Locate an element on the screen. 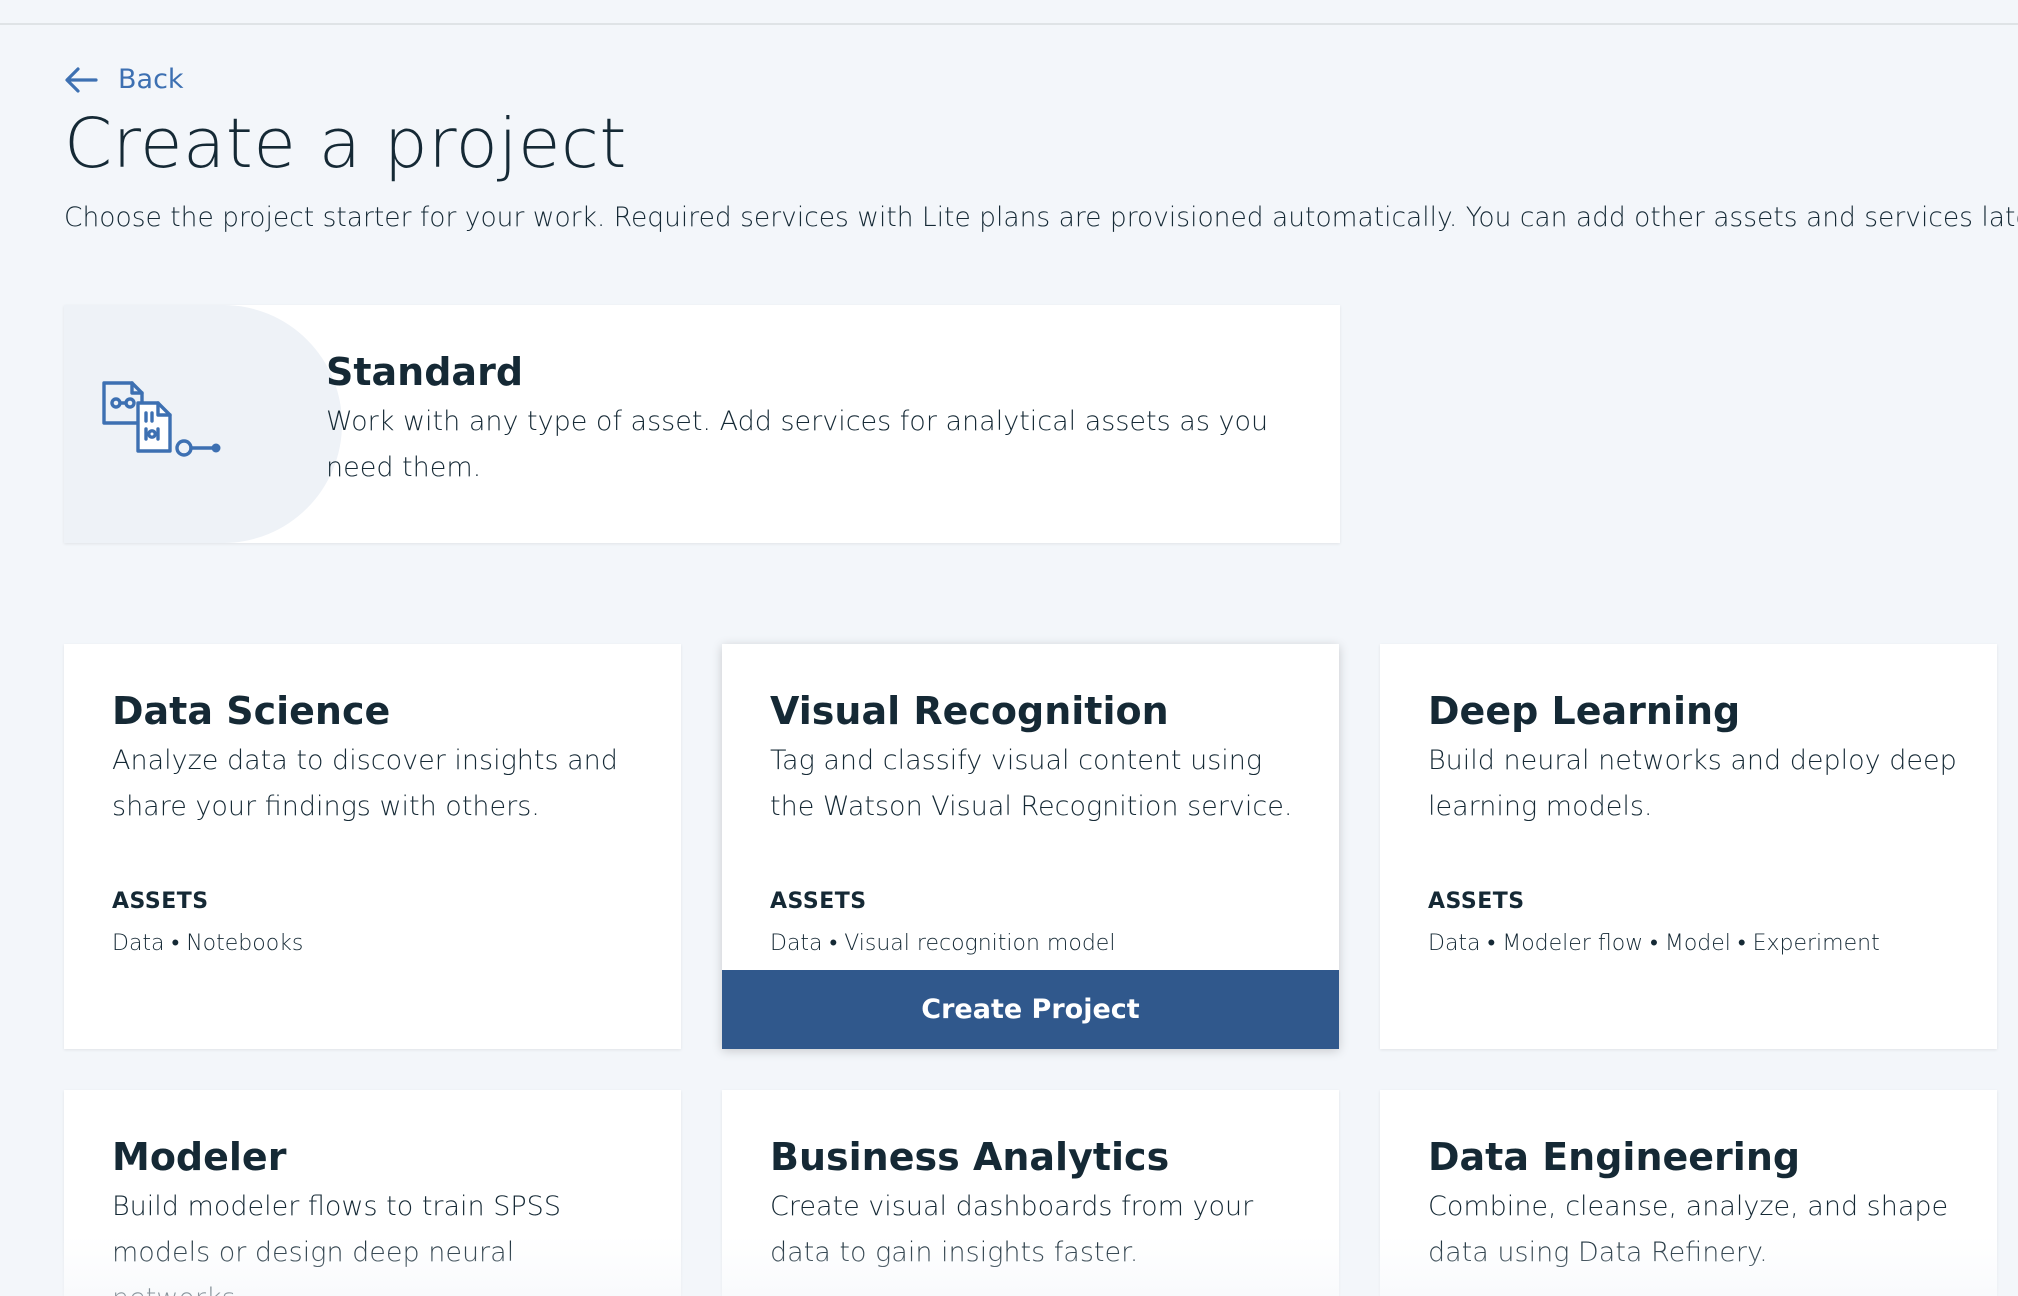 Image resolution: width=2018 pixels, height=1296 pixels. page-title: Create a project is located at coordinates (345, 144).